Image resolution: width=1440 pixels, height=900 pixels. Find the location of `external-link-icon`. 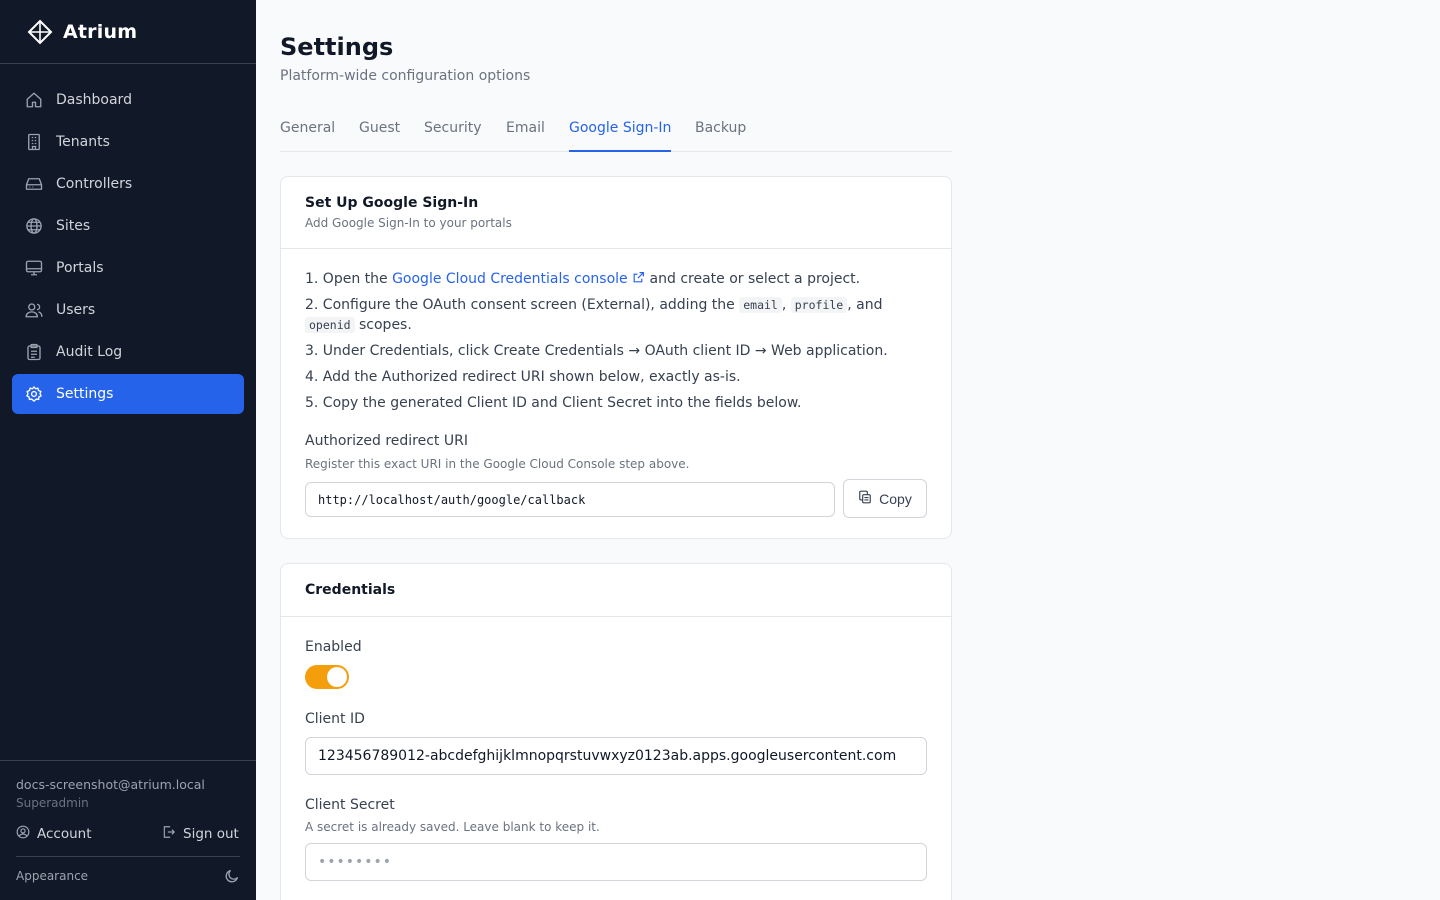

external-link-icon is located at coordinates (638, 279).